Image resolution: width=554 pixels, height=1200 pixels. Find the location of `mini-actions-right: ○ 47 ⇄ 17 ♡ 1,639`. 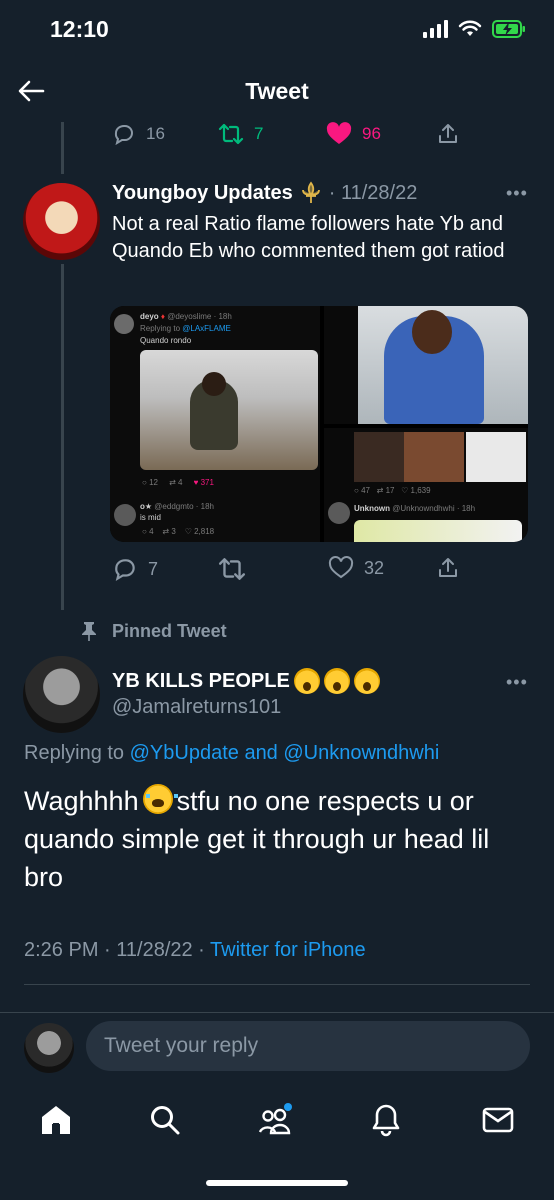

mini-actions-right: ○ 47 ⇄ 17 ♡ 1,639 is located at coordinates (392, 490).